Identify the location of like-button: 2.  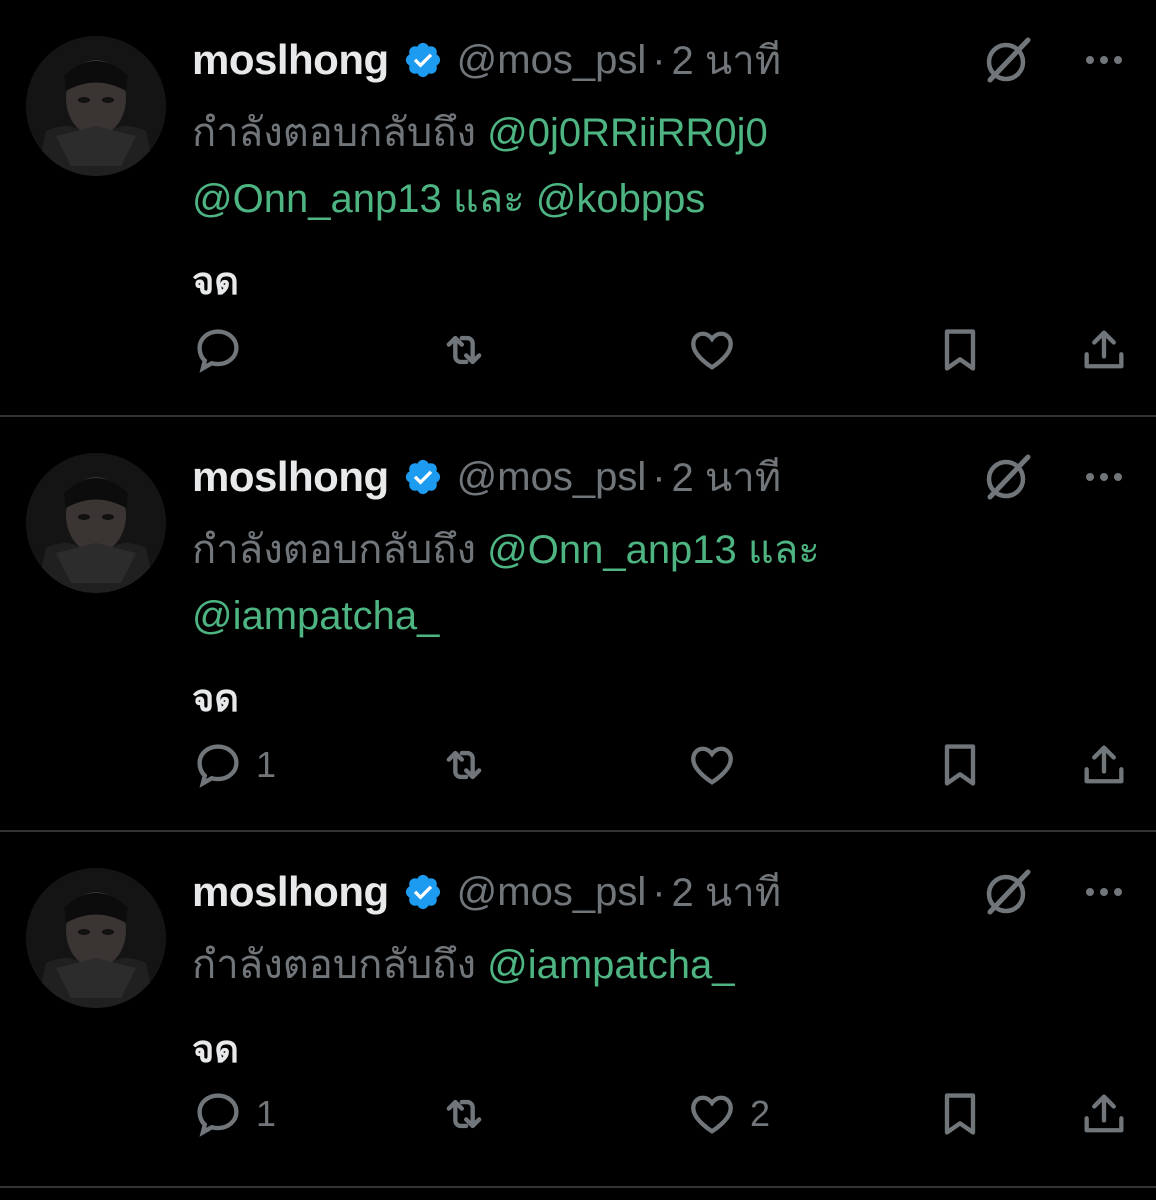
(728, 1114).